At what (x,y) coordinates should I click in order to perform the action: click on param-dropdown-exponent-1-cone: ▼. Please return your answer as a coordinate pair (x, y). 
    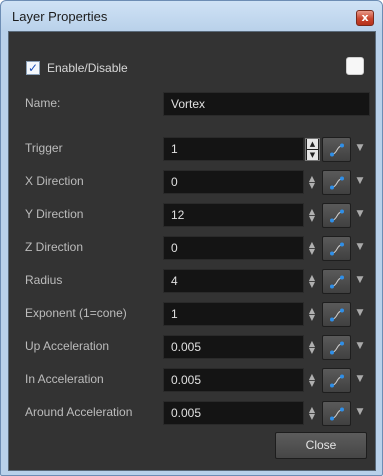
    Looking at the image, I should click on (360, 313).